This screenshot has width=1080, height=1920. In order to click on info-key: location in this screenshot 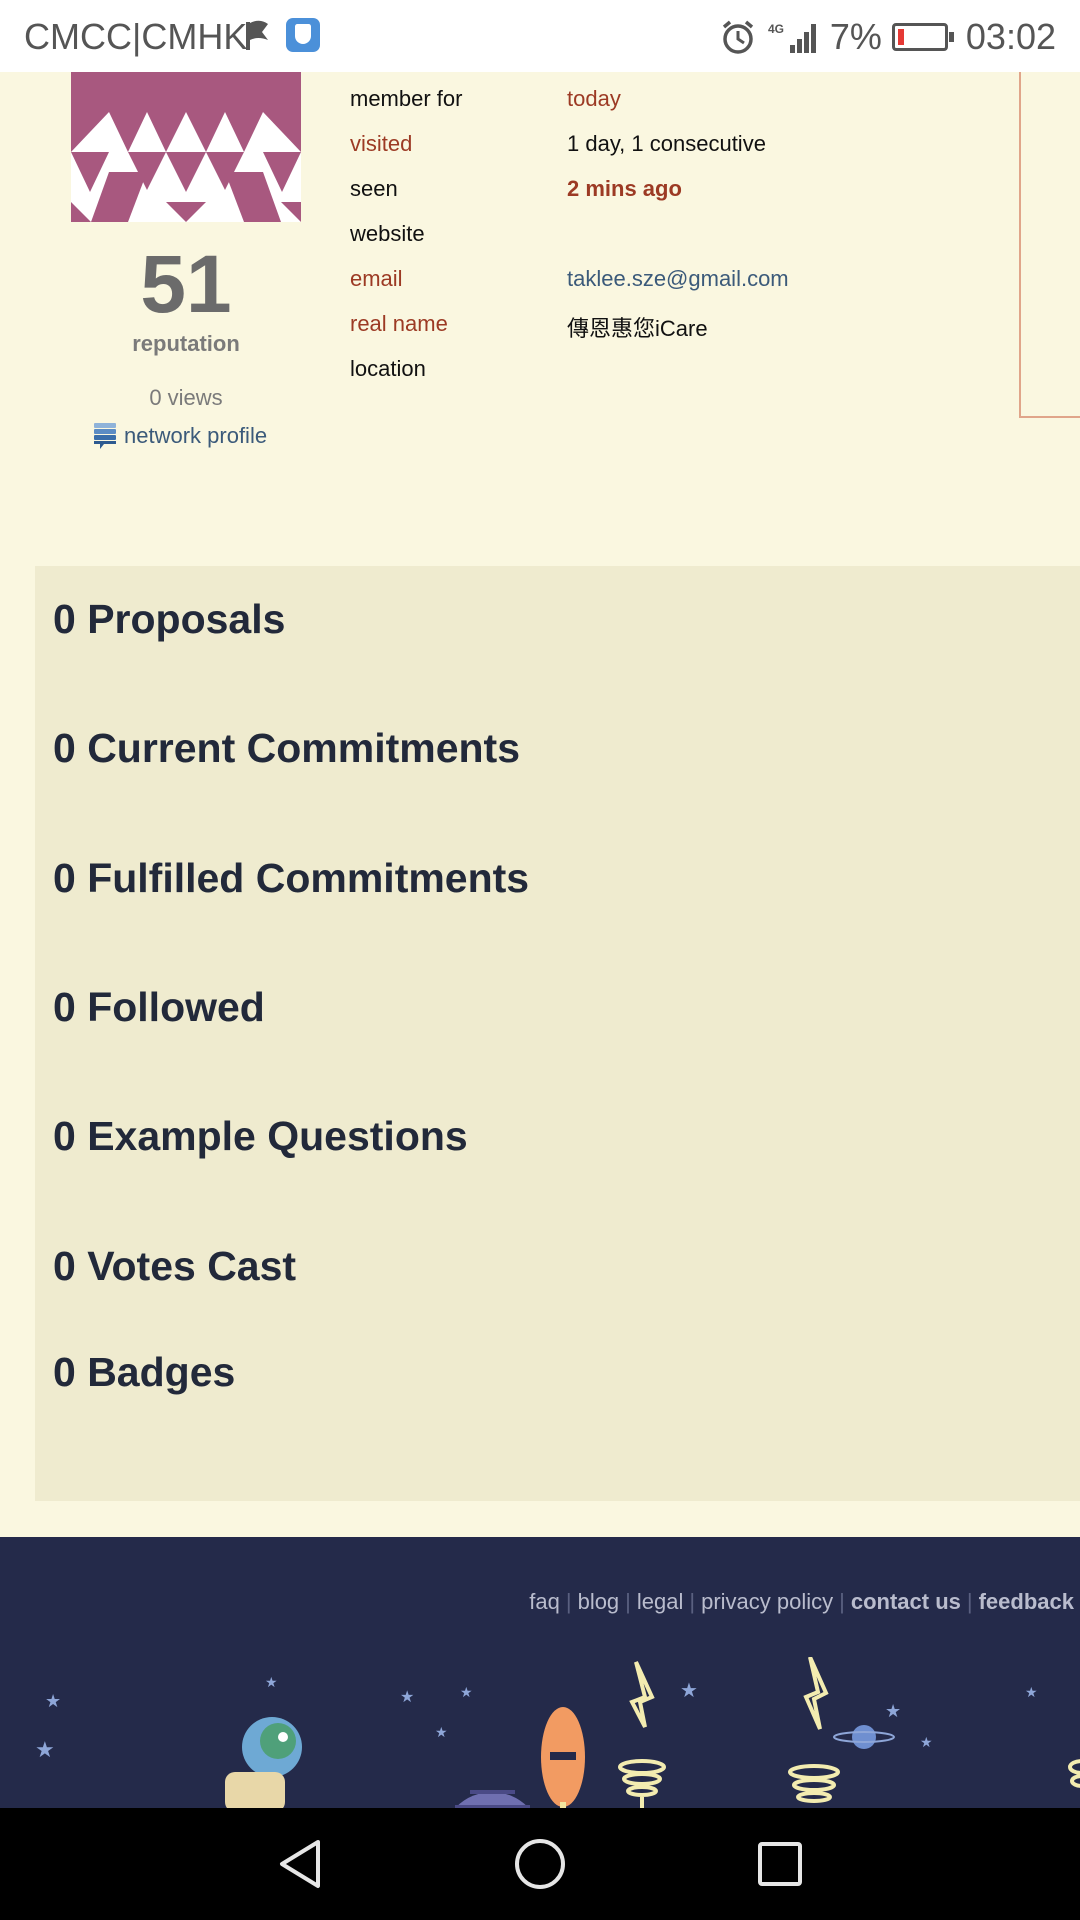, I will do `click(388, 368)`.